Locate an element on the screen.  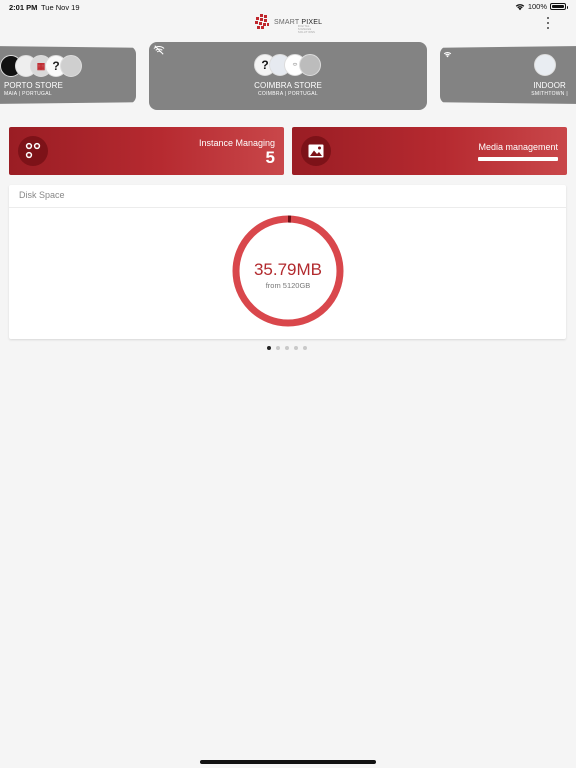
media-progress-bar is located at coordinates (518, 159).